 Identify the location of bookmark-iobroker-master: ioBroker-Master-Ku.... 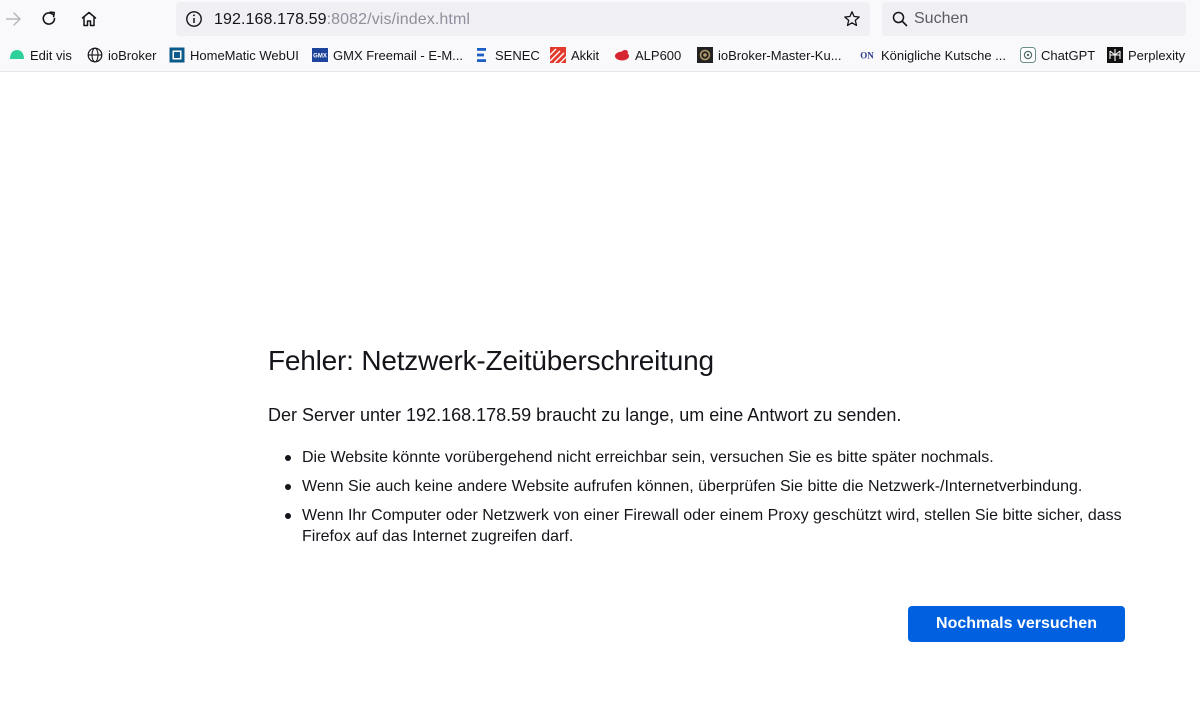
(769, 55).